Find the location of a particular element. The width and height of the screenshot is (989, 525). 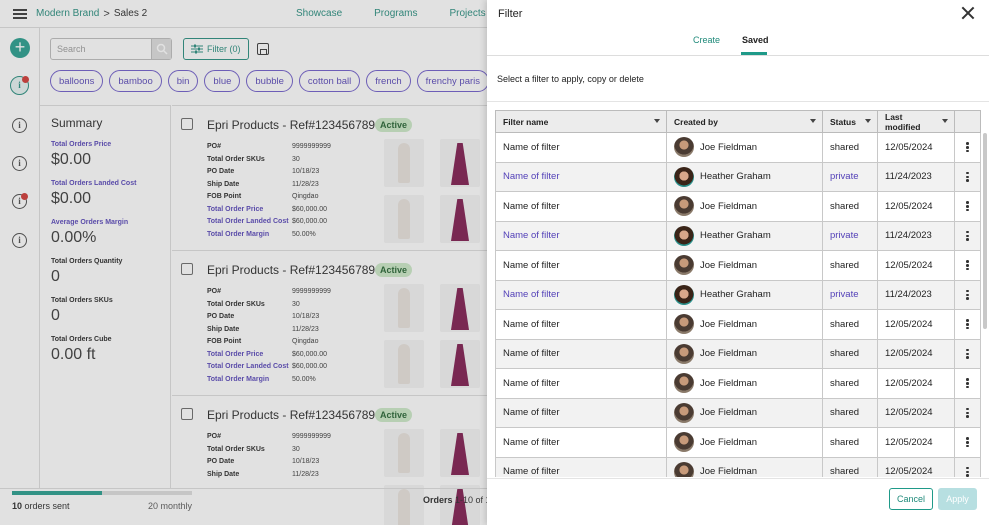

close-icon is located at coordinates (968, 13).